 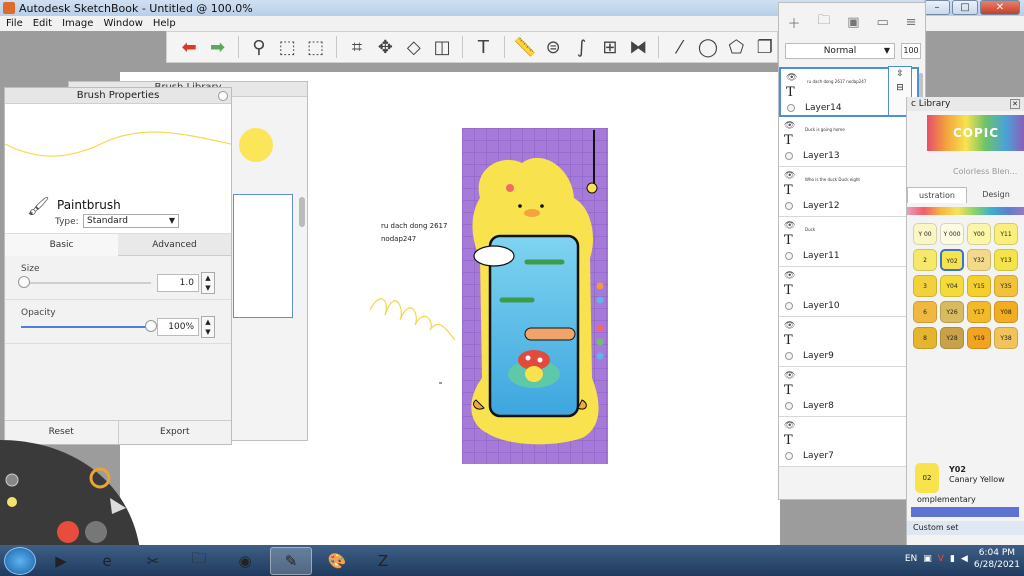 What do you see at coordinates (291, 560) in the screenshot?
I see `sketchbook-icon: ✎` at bounding box center [291, 560].